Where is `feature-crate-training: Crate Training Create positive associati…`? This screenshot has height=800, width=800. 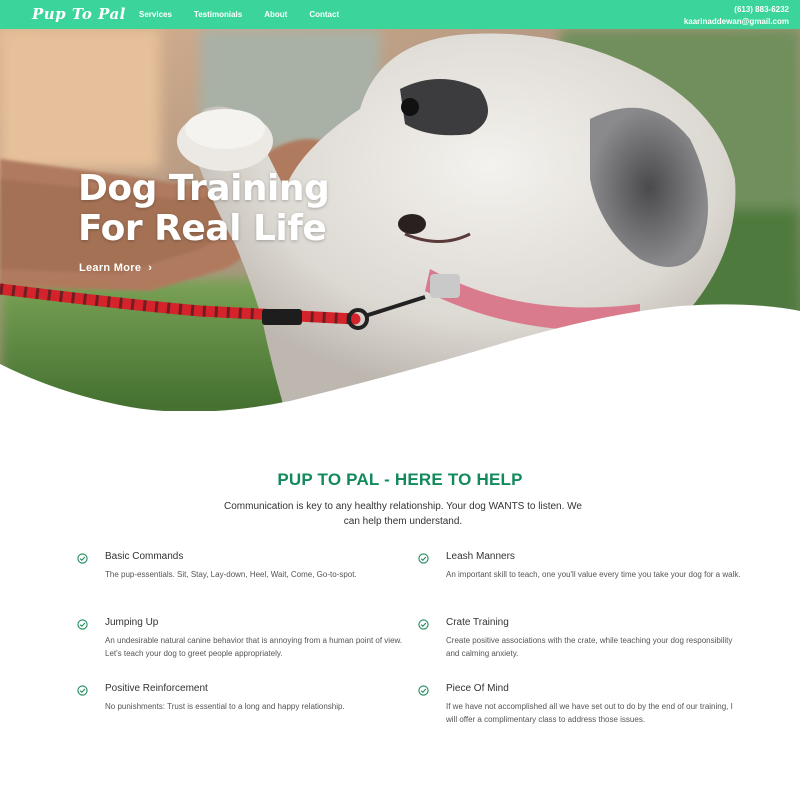
feature-crate-training: Crate Training Create positive associati… is located at coordinates (582, 638).